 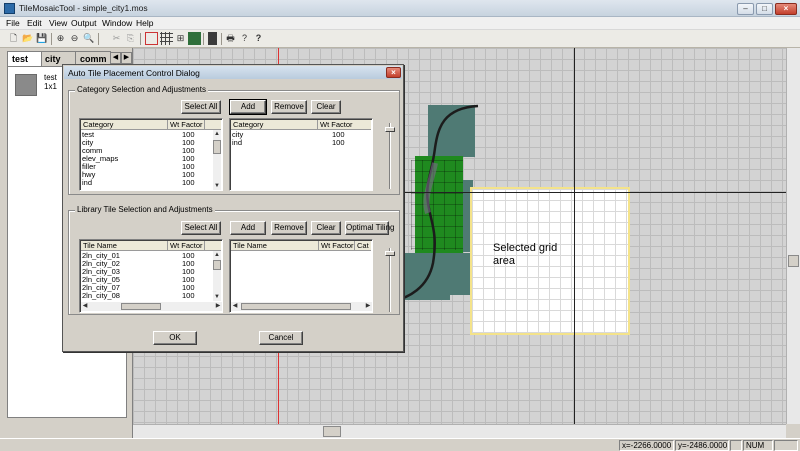 What do you see at coordinates (58, 23) in the screenshot?
I see `menu-view: View` at bounding box center [58, 23].